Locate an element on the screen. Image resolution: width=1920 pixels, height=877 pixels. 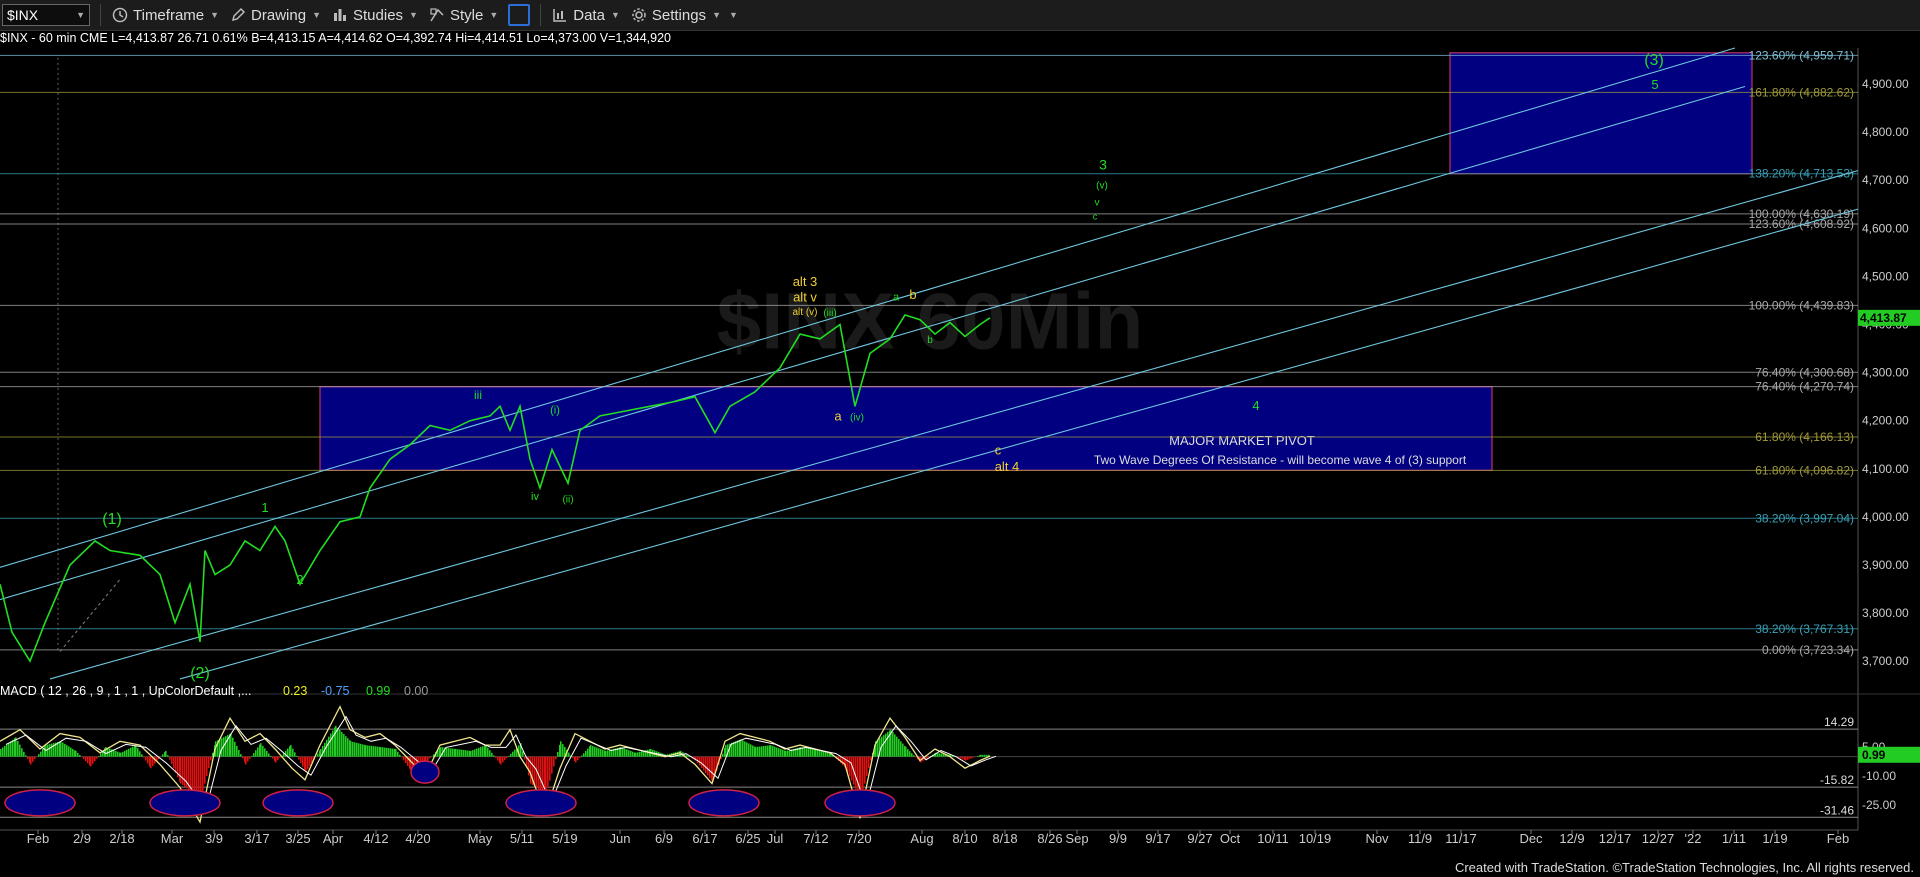
x-tick-label: 4/12 is located at coordinates (375, 838).